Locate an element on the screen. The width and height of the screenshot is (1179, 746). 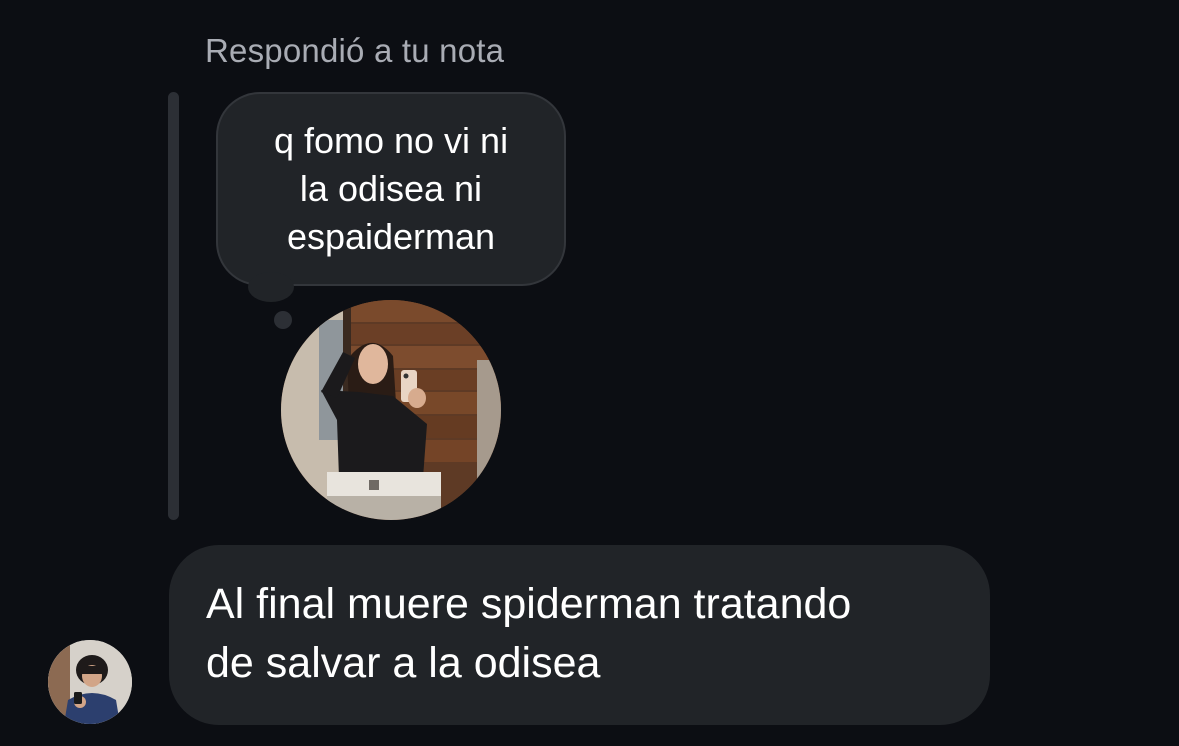
note-text: q fomo no vi ni la odisea ni espaiderman is located at coordinates (391, 189).